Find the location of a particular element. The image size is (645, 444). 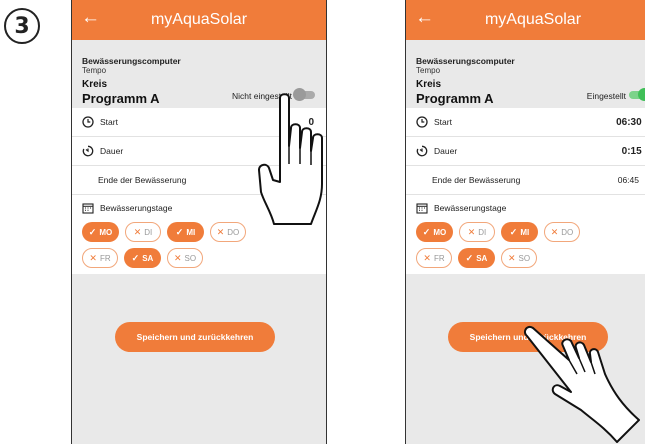

end-row: Ende der Bewässerung 06:45 is located at coordinates (525, 180).